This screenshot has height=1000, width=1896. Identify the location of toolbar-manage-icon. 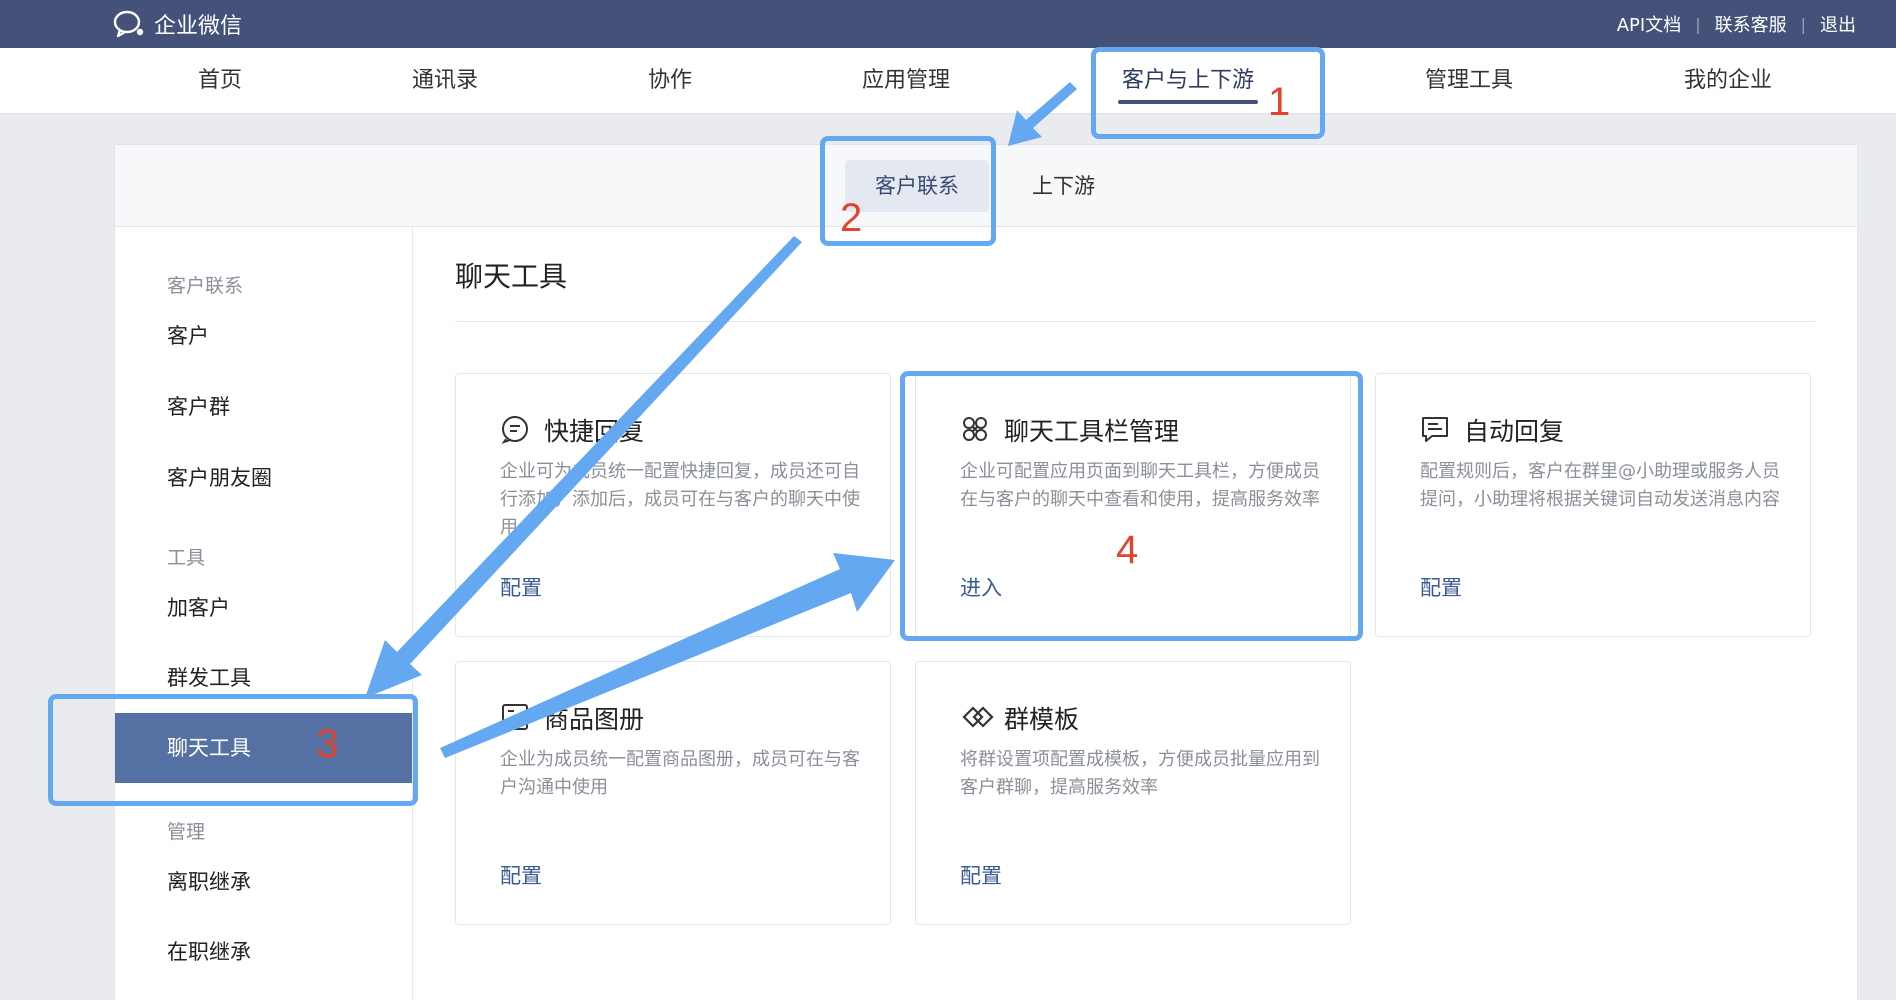
(975, 429).